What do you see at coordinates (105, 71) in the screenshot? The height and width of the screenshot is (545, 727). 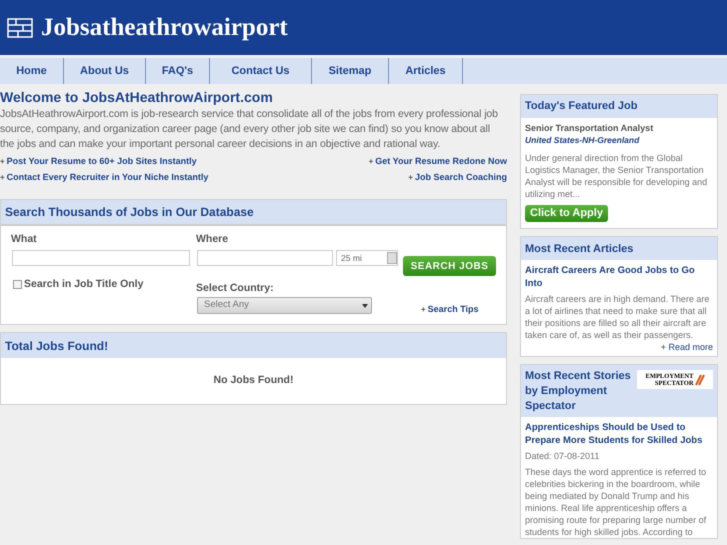 I see `nav-link: About Us` at bounding box center [105, 71].